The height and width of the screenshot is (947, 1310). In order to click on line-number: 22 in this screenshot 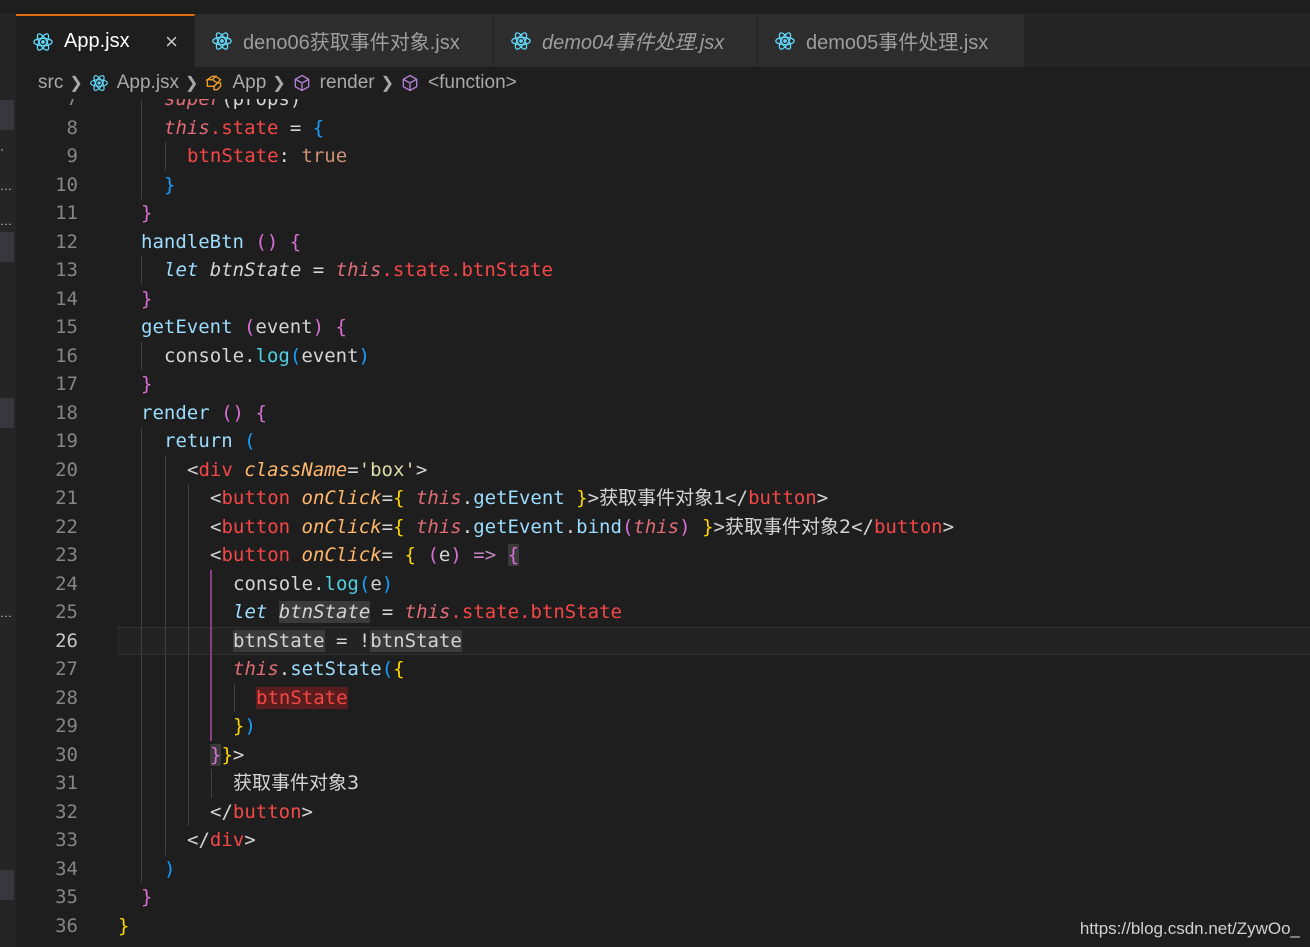, I will do `click(66, 526)`.